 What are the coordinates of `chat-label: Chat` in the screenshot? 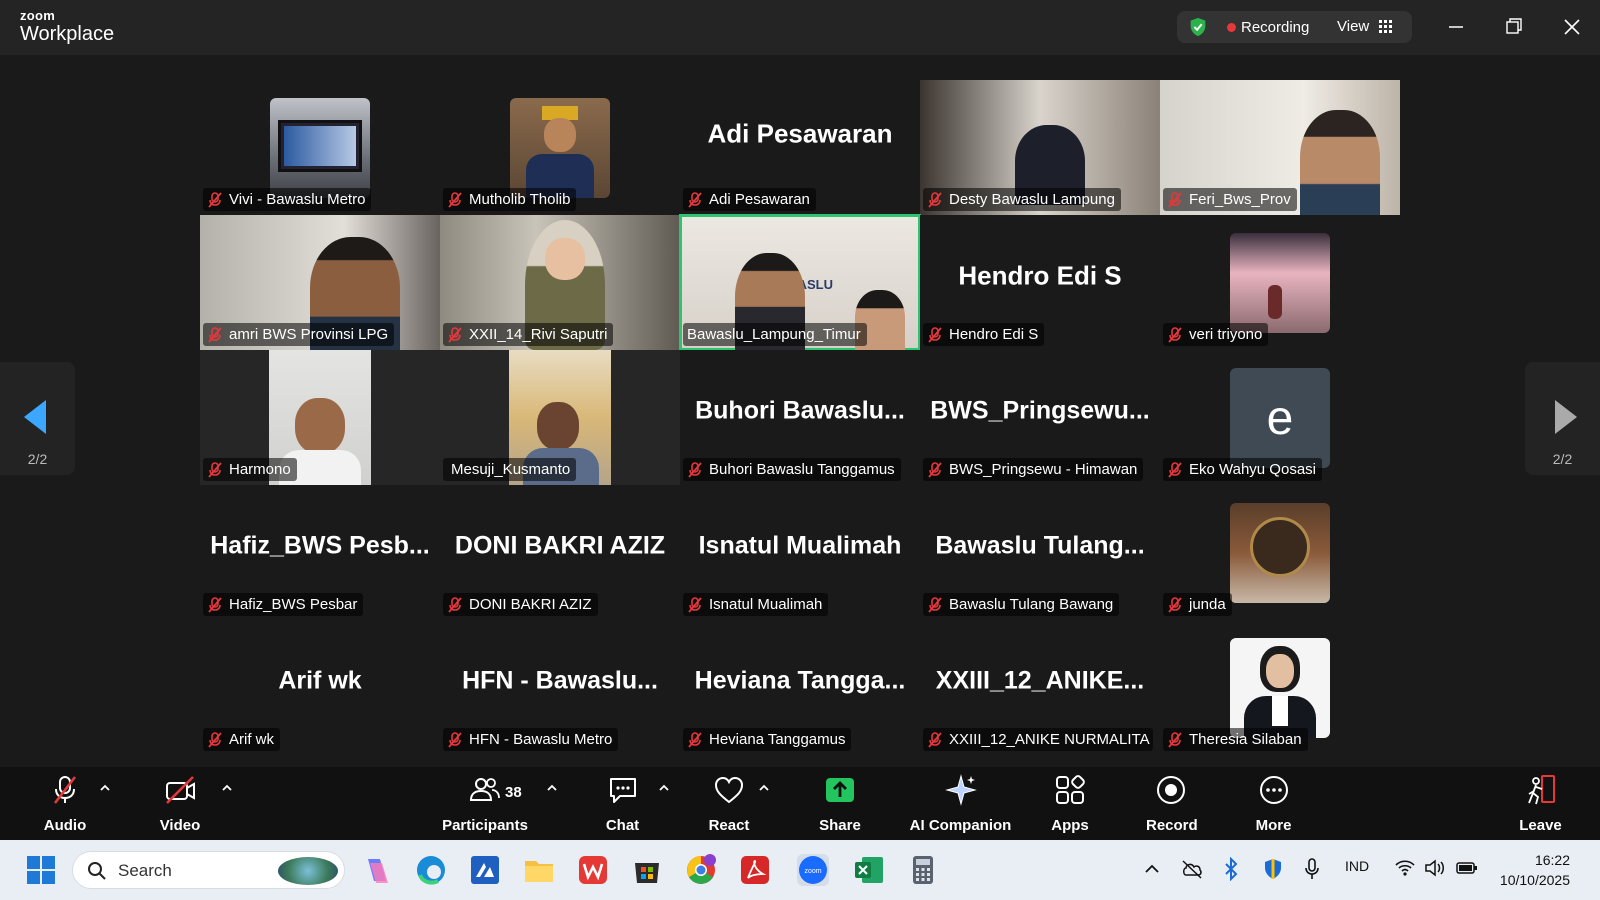 It's located at (622, 825).